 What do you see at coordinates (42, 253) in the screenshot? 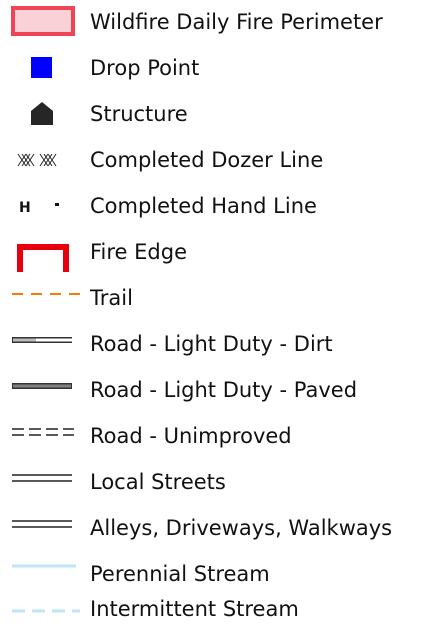
I see `fire-edge-icon` at bounding box center [42, 253].